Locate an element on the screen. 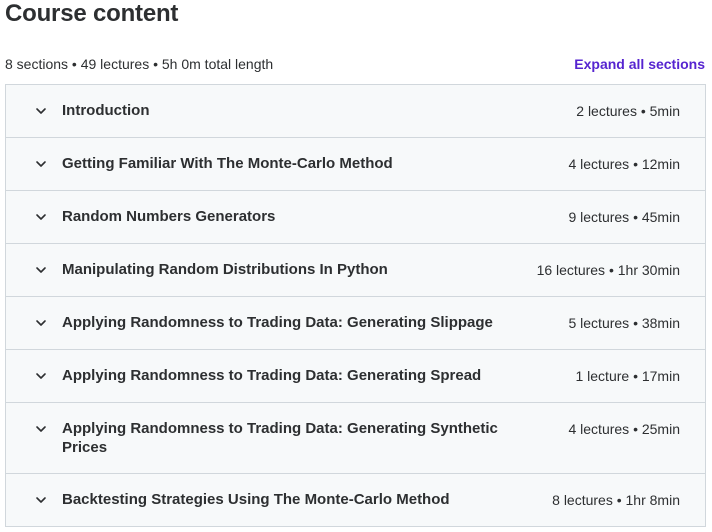 This screenshot has height=532, width=712. section-meta: 4 lectures • 25min is located at coordinates (624, 429).